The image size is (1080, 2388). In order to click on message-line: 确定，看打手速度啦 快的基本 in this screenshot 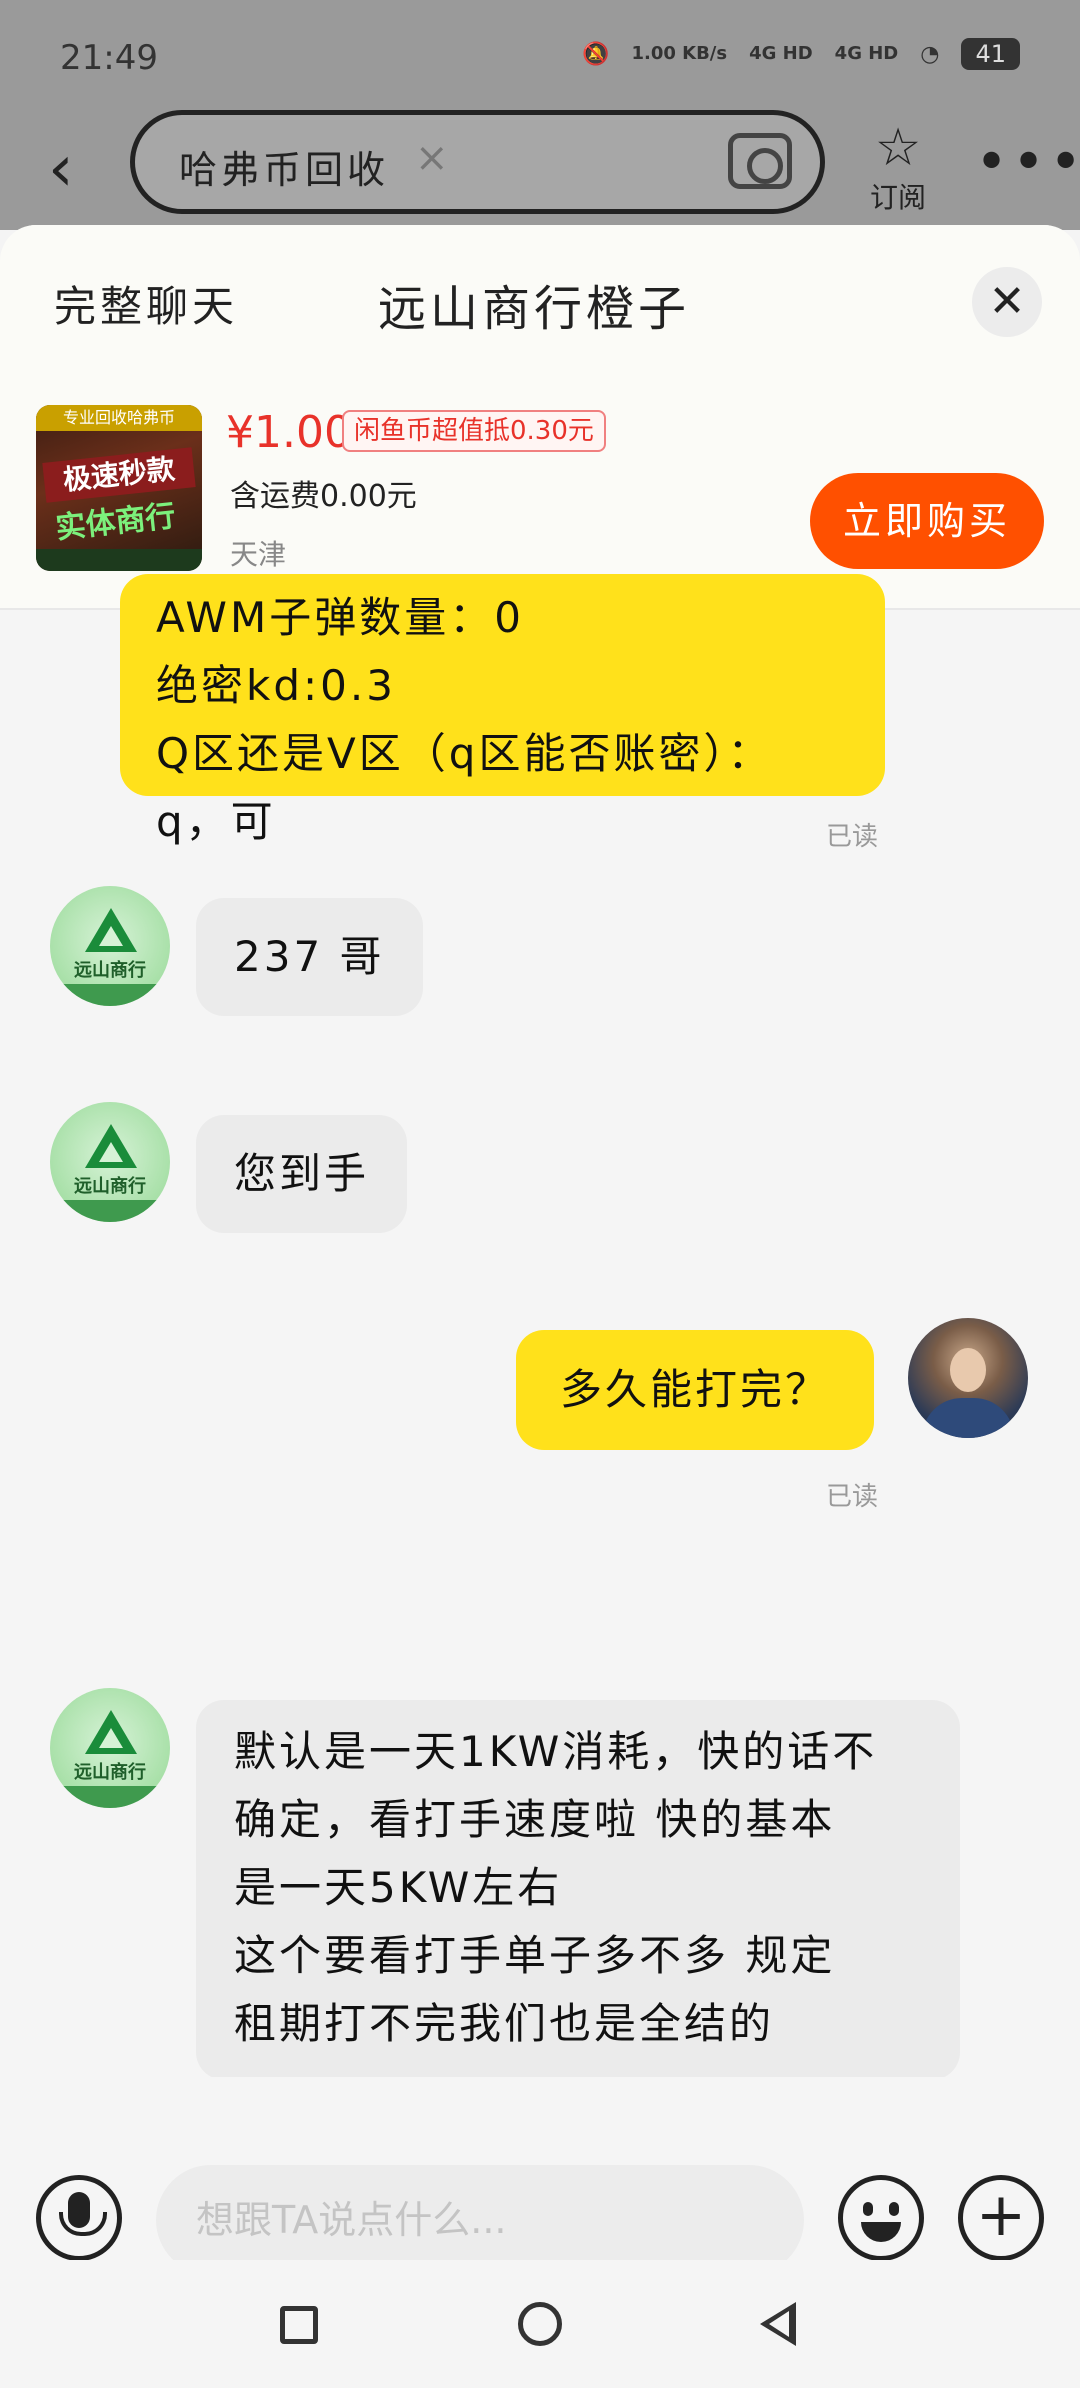, I will do `click(535, 1819)`.